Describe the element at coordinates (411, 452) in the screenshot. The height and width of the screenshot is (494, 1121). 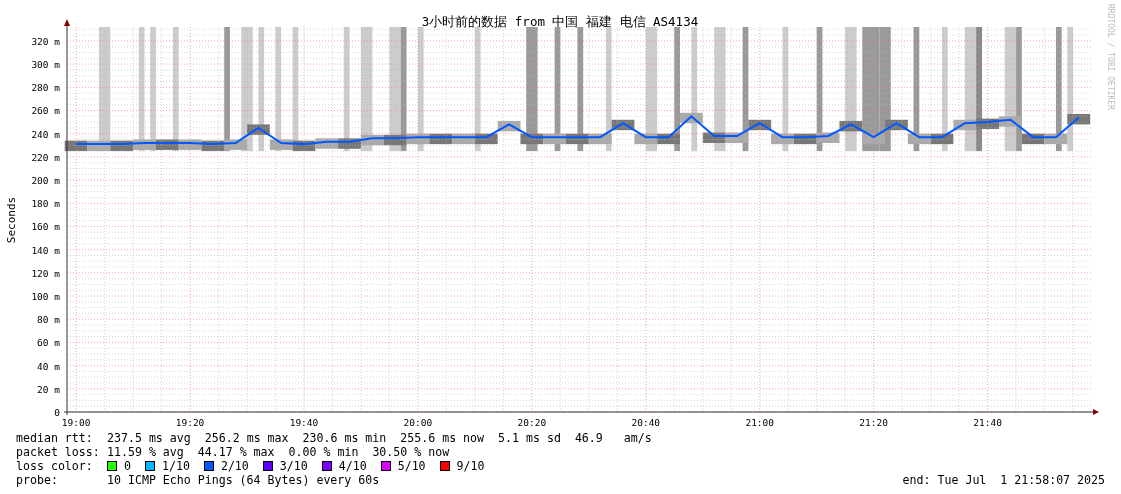
I see `stat-value: 30.50 % now` at that location.